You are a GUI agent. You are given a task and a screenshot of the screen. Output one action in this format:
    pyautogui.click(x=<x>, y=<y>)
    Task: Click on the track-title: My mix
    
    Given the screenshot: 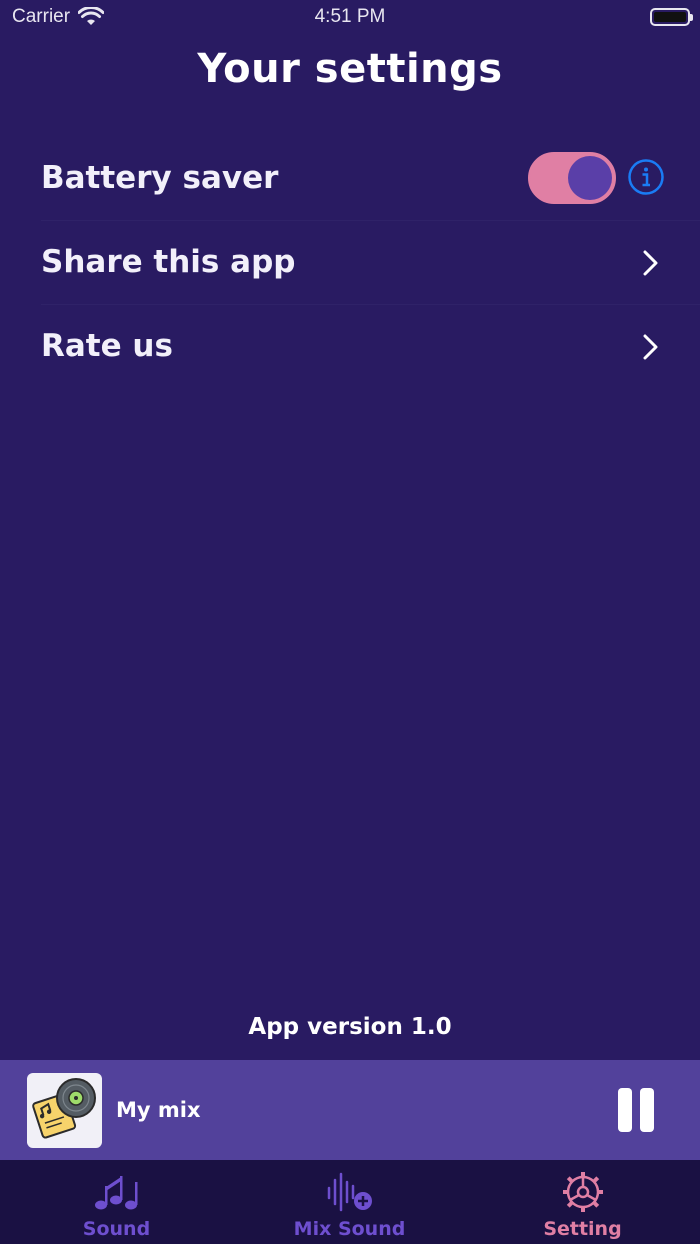 What is the action you would take?
    pyautogui.click(x=158, y=1110)
    